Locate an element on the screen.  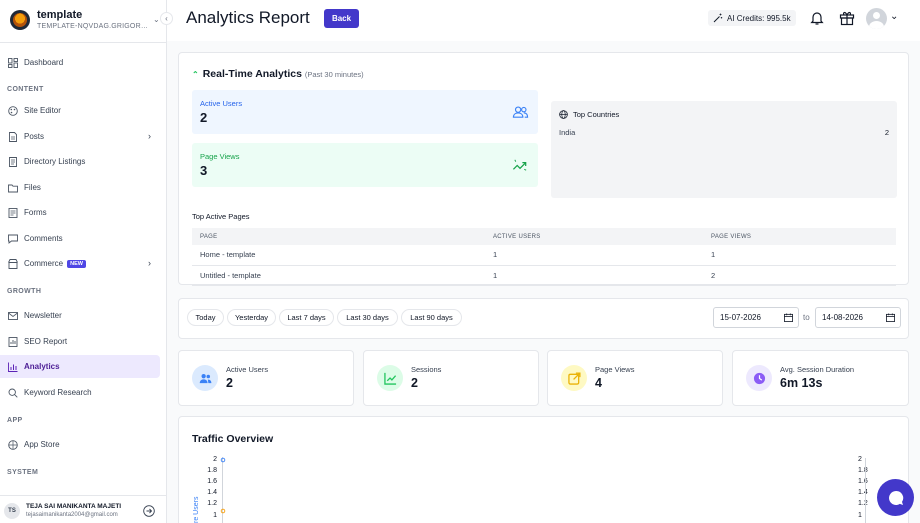
sidebar-item-comments: Comments is located at coordinates (80, 238).